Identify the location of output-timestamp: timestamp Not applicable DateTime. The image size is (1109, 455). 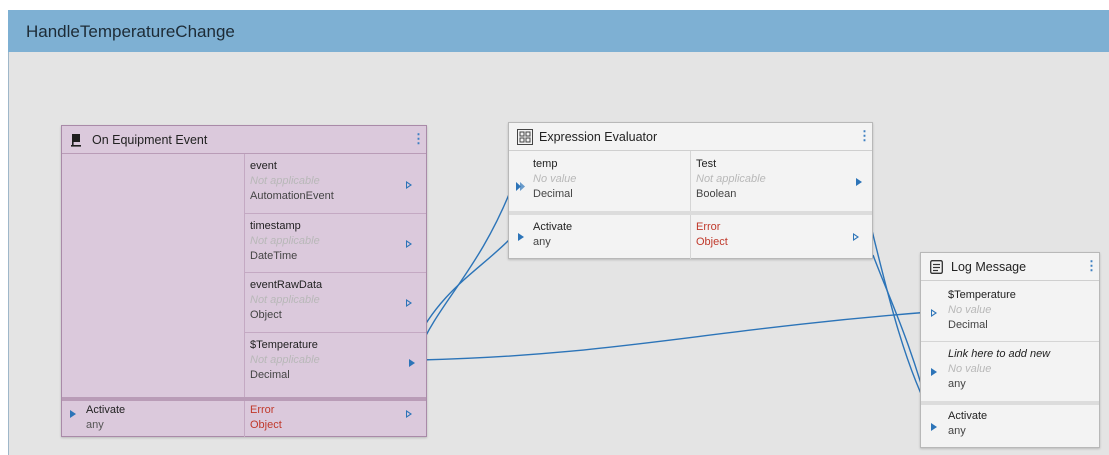
(285, 241).